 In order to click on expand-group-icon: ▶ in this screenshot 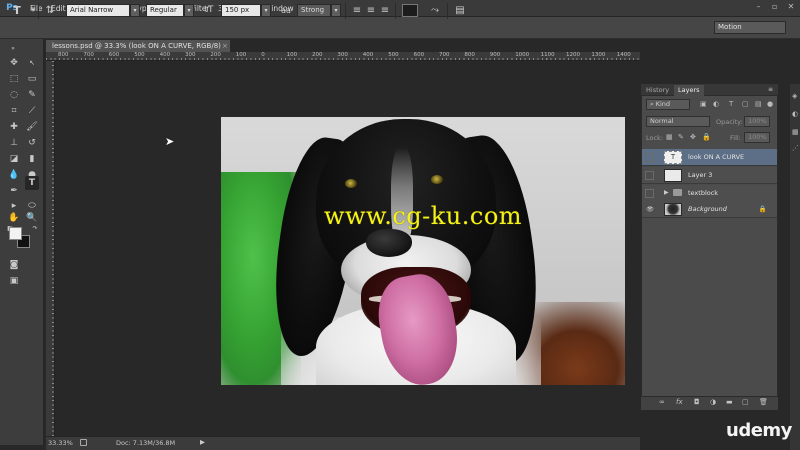, I will do `click(666, 192)`.